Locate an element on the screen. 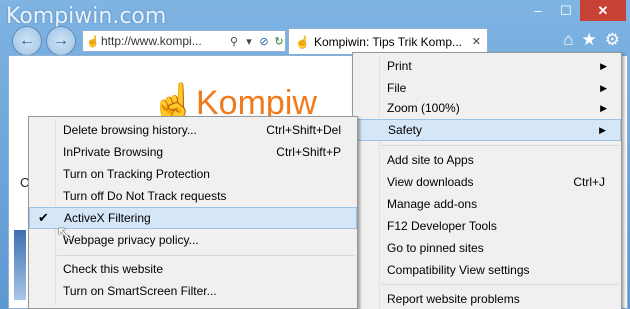 The image size is (630, 309). menu-item-label: View downloads is located at coordinates (430, 182).